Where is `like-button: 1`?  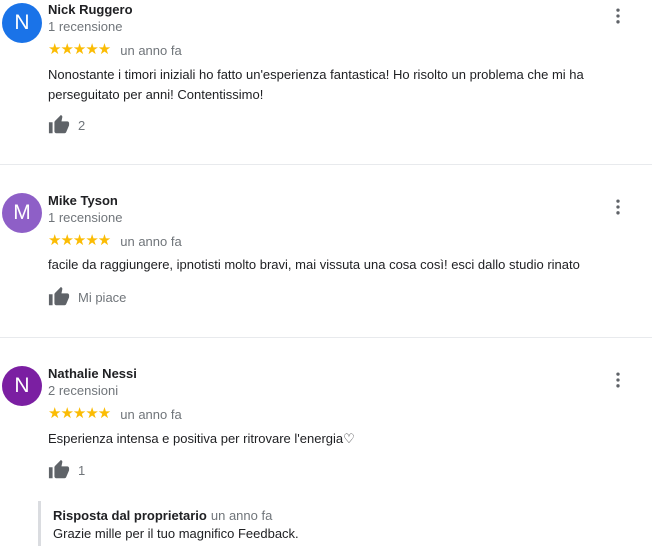 like-button: 1 is located at coordinates (66, 470).